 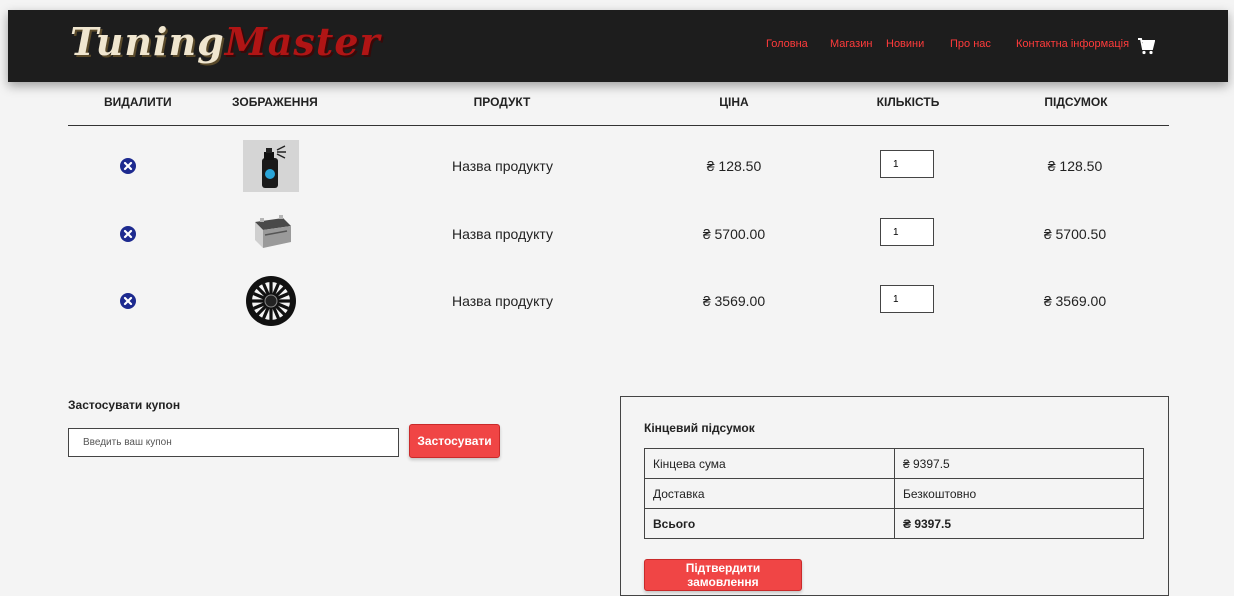 What do you see at coordinates (273, 231) in the screenshot?
I see `car-battery-icon` at bounding box center [273, 231].